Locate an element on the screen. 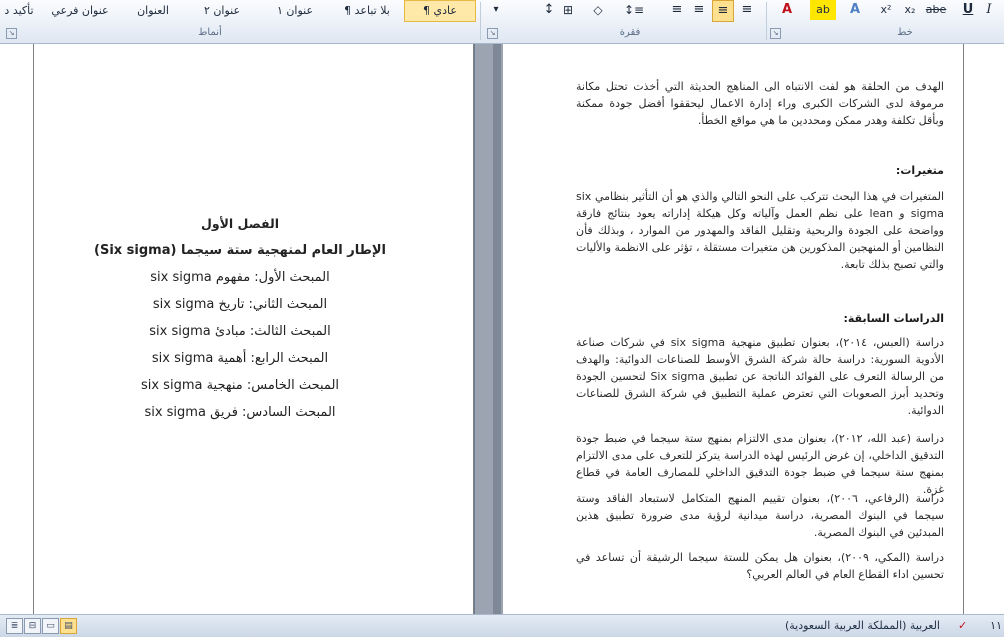  style-no-spacing: ¶ بلا تباعد is located at coordinates (367, 11).